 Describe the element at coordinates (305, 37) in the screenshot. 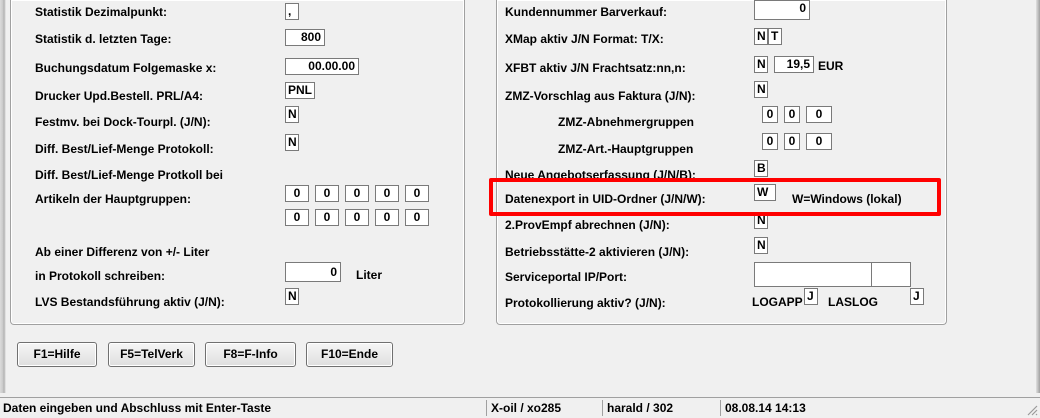

I see `field-statistik-tage: 800` at that location.